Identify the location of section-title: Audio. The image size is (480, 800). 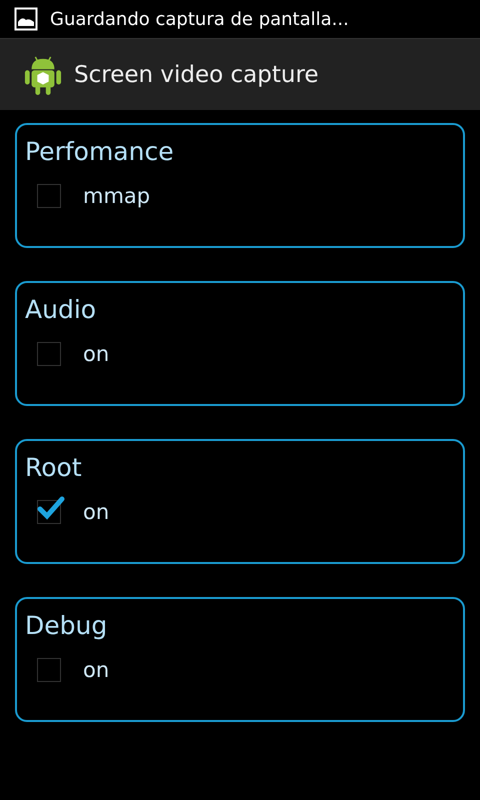
(60, 309).